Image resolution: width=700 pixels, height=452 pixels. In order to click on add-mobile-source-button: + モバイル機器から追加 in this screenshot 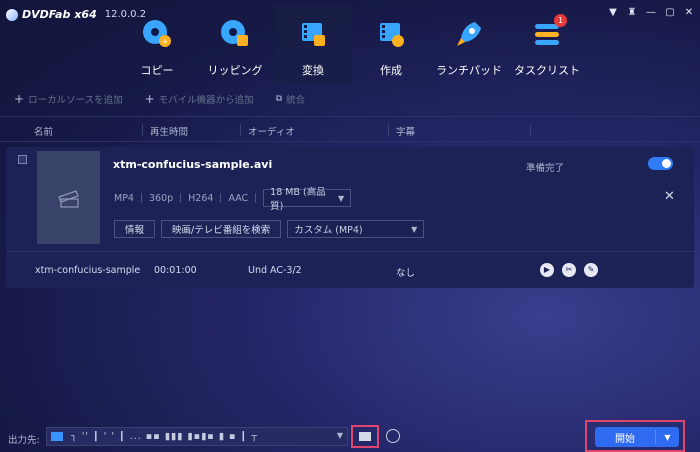, I will do `click(199, 99)`.